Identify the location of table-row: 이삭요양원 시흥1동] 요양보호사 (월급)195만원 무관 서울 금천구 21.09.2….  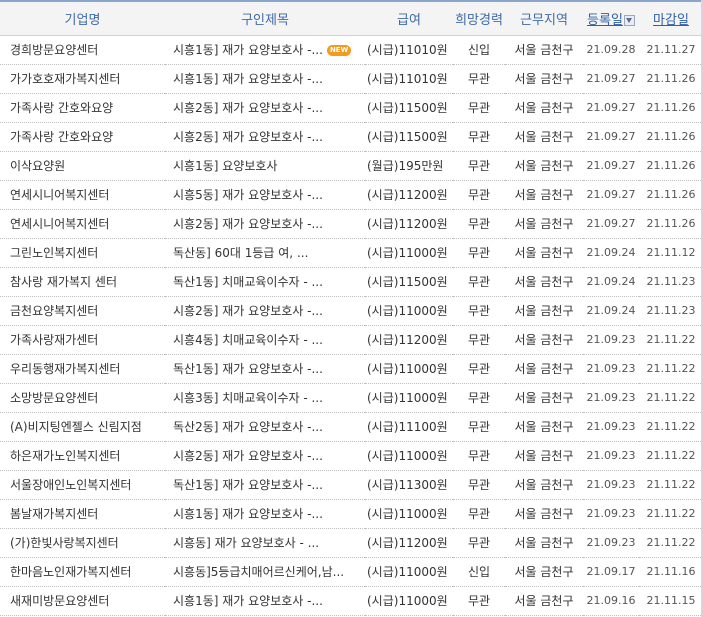
(351, 166).